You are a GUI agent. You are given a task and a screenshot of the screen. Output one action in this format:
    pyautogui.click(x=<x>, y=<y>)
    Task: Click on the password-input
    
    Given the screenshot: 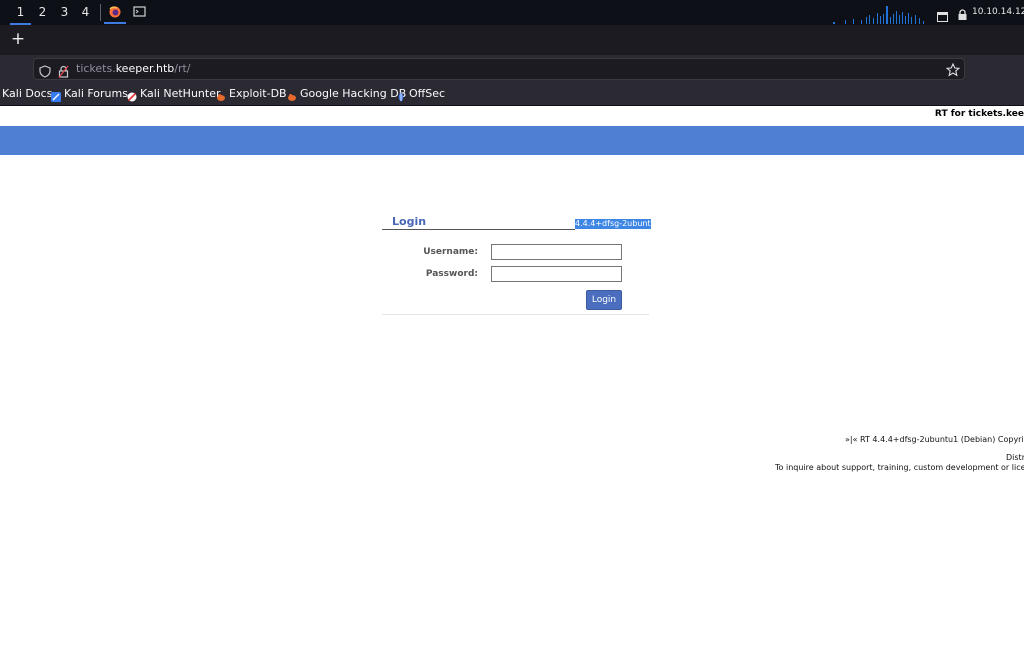 What is the action you would take?
    pyautogui.click(x=556, y=274)
    